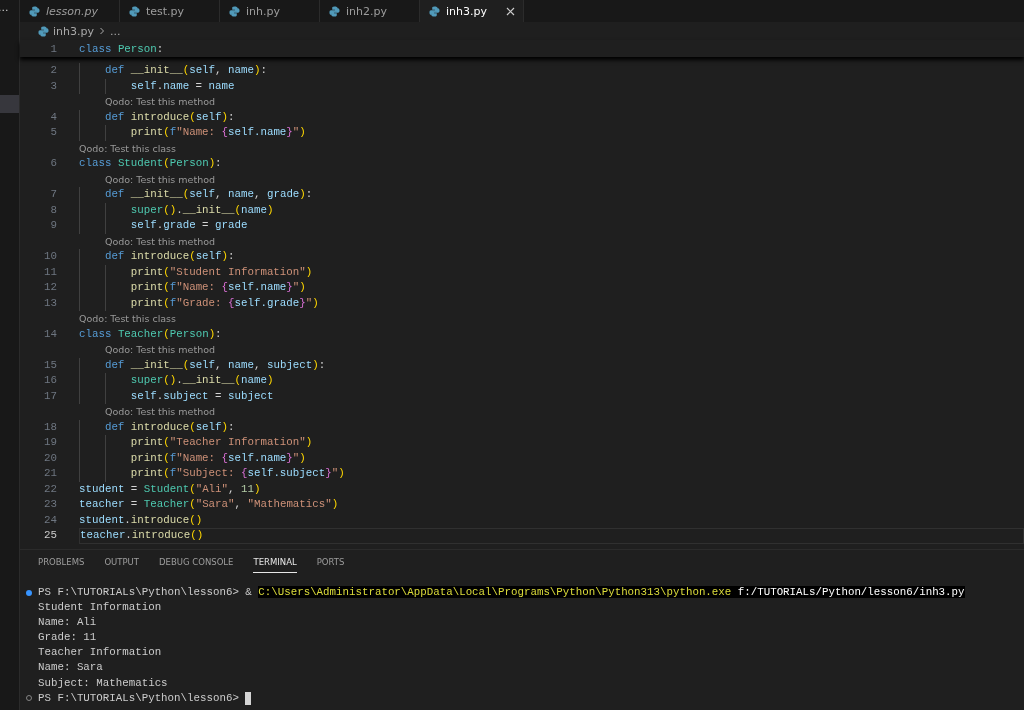  I want to click on tab-label: inh3.py, so click(466, 11).